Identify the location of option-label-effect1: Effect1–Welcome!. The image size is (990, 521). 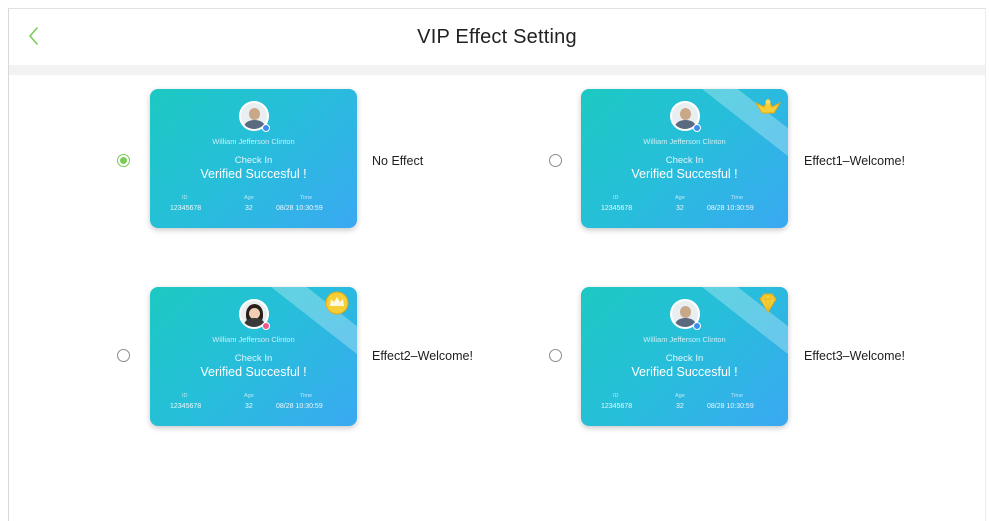
(854, 161).